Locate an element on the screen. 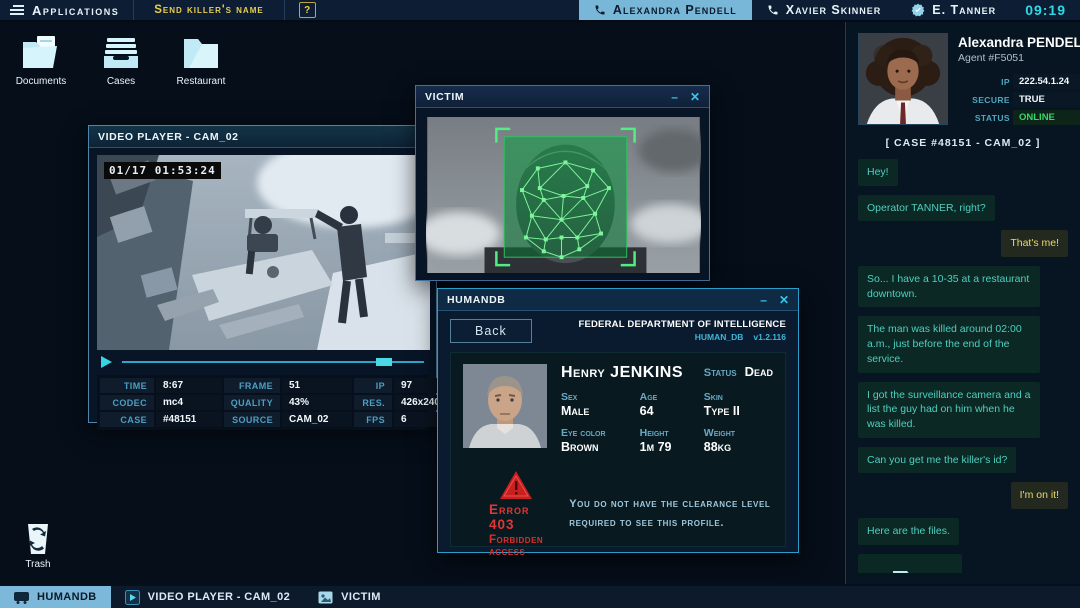 This screenshot has height=608, width=1080. desktop-icon-trash: Trash is located at coordinates (38, 546).